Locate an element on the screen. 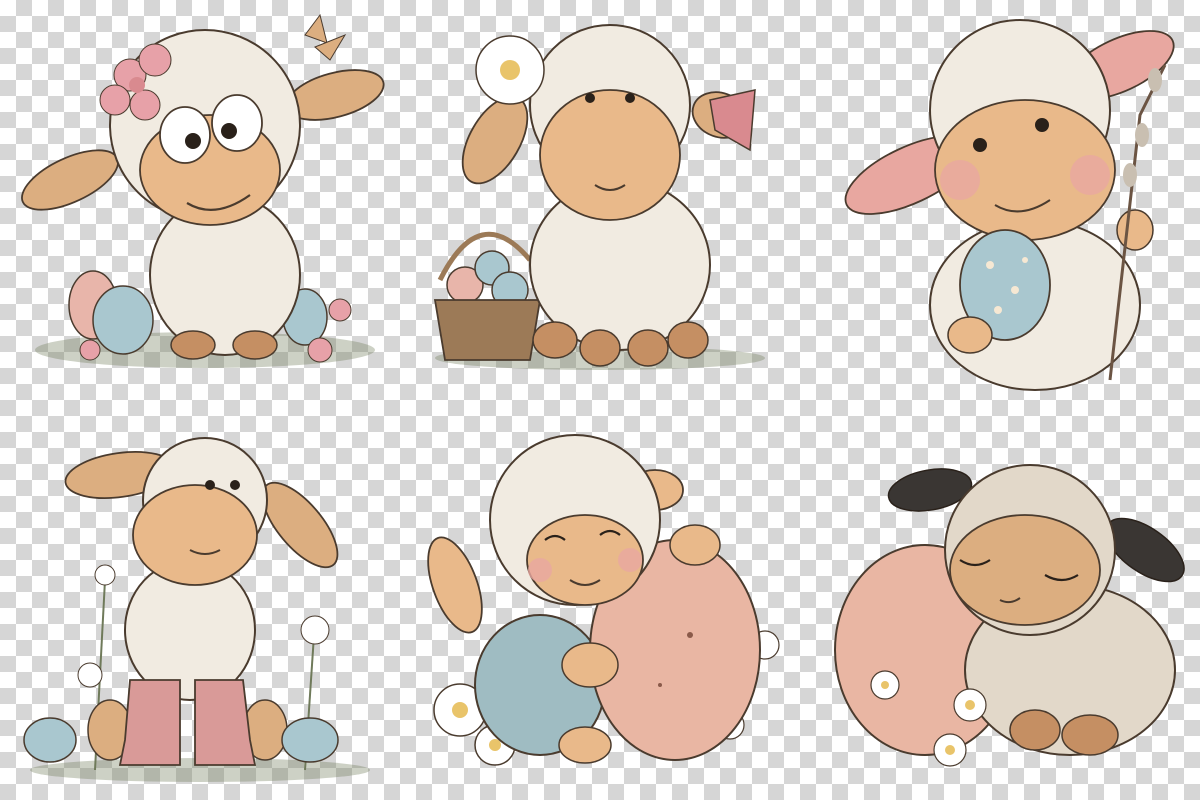  egg-basket is located at coordinates (487, 296).